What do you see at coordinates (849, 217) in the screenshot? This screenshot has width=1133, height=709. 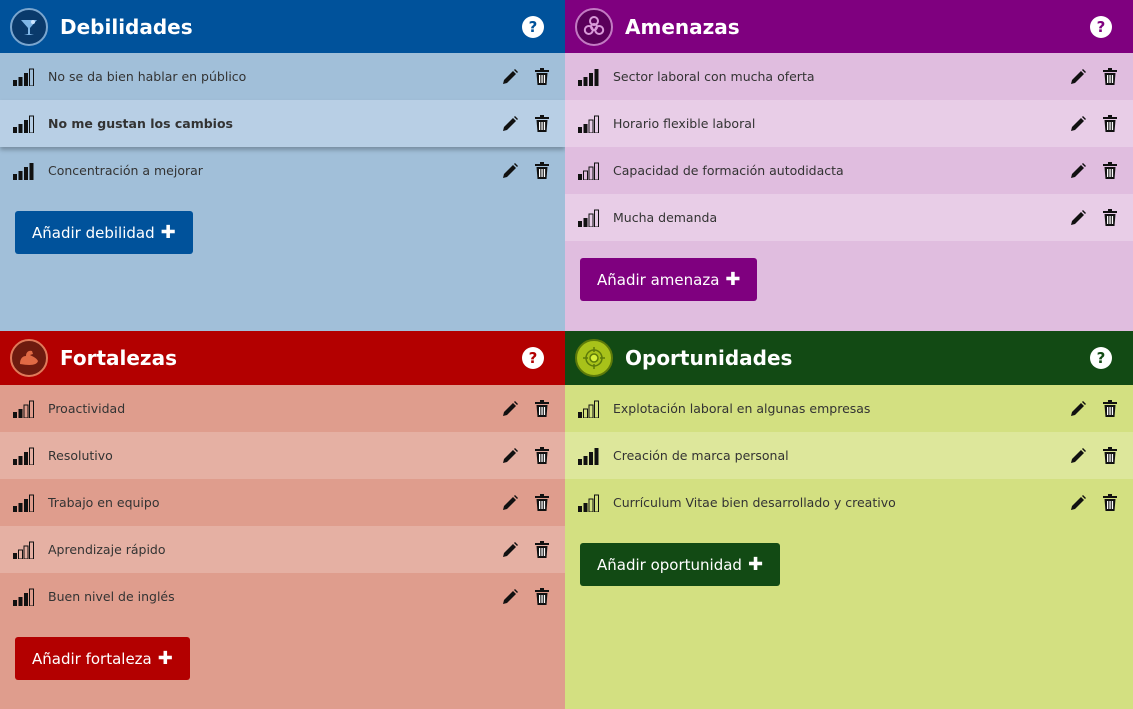 I see `list-item: Mucha demanda` at bounding box center [849, 217].